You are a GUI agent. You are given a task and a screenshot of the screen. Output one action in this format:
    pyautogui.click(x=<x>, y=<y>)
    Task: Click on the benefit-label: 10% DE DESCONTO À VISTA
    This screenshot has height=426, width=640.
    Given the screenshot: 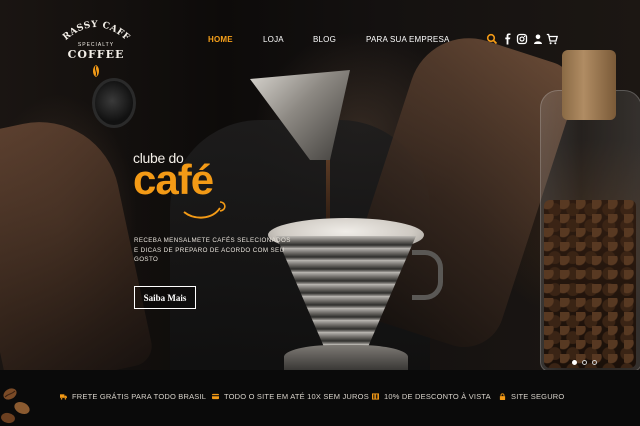 What is the action you would take?
    pyautogui.click(x=437, y=396)
    